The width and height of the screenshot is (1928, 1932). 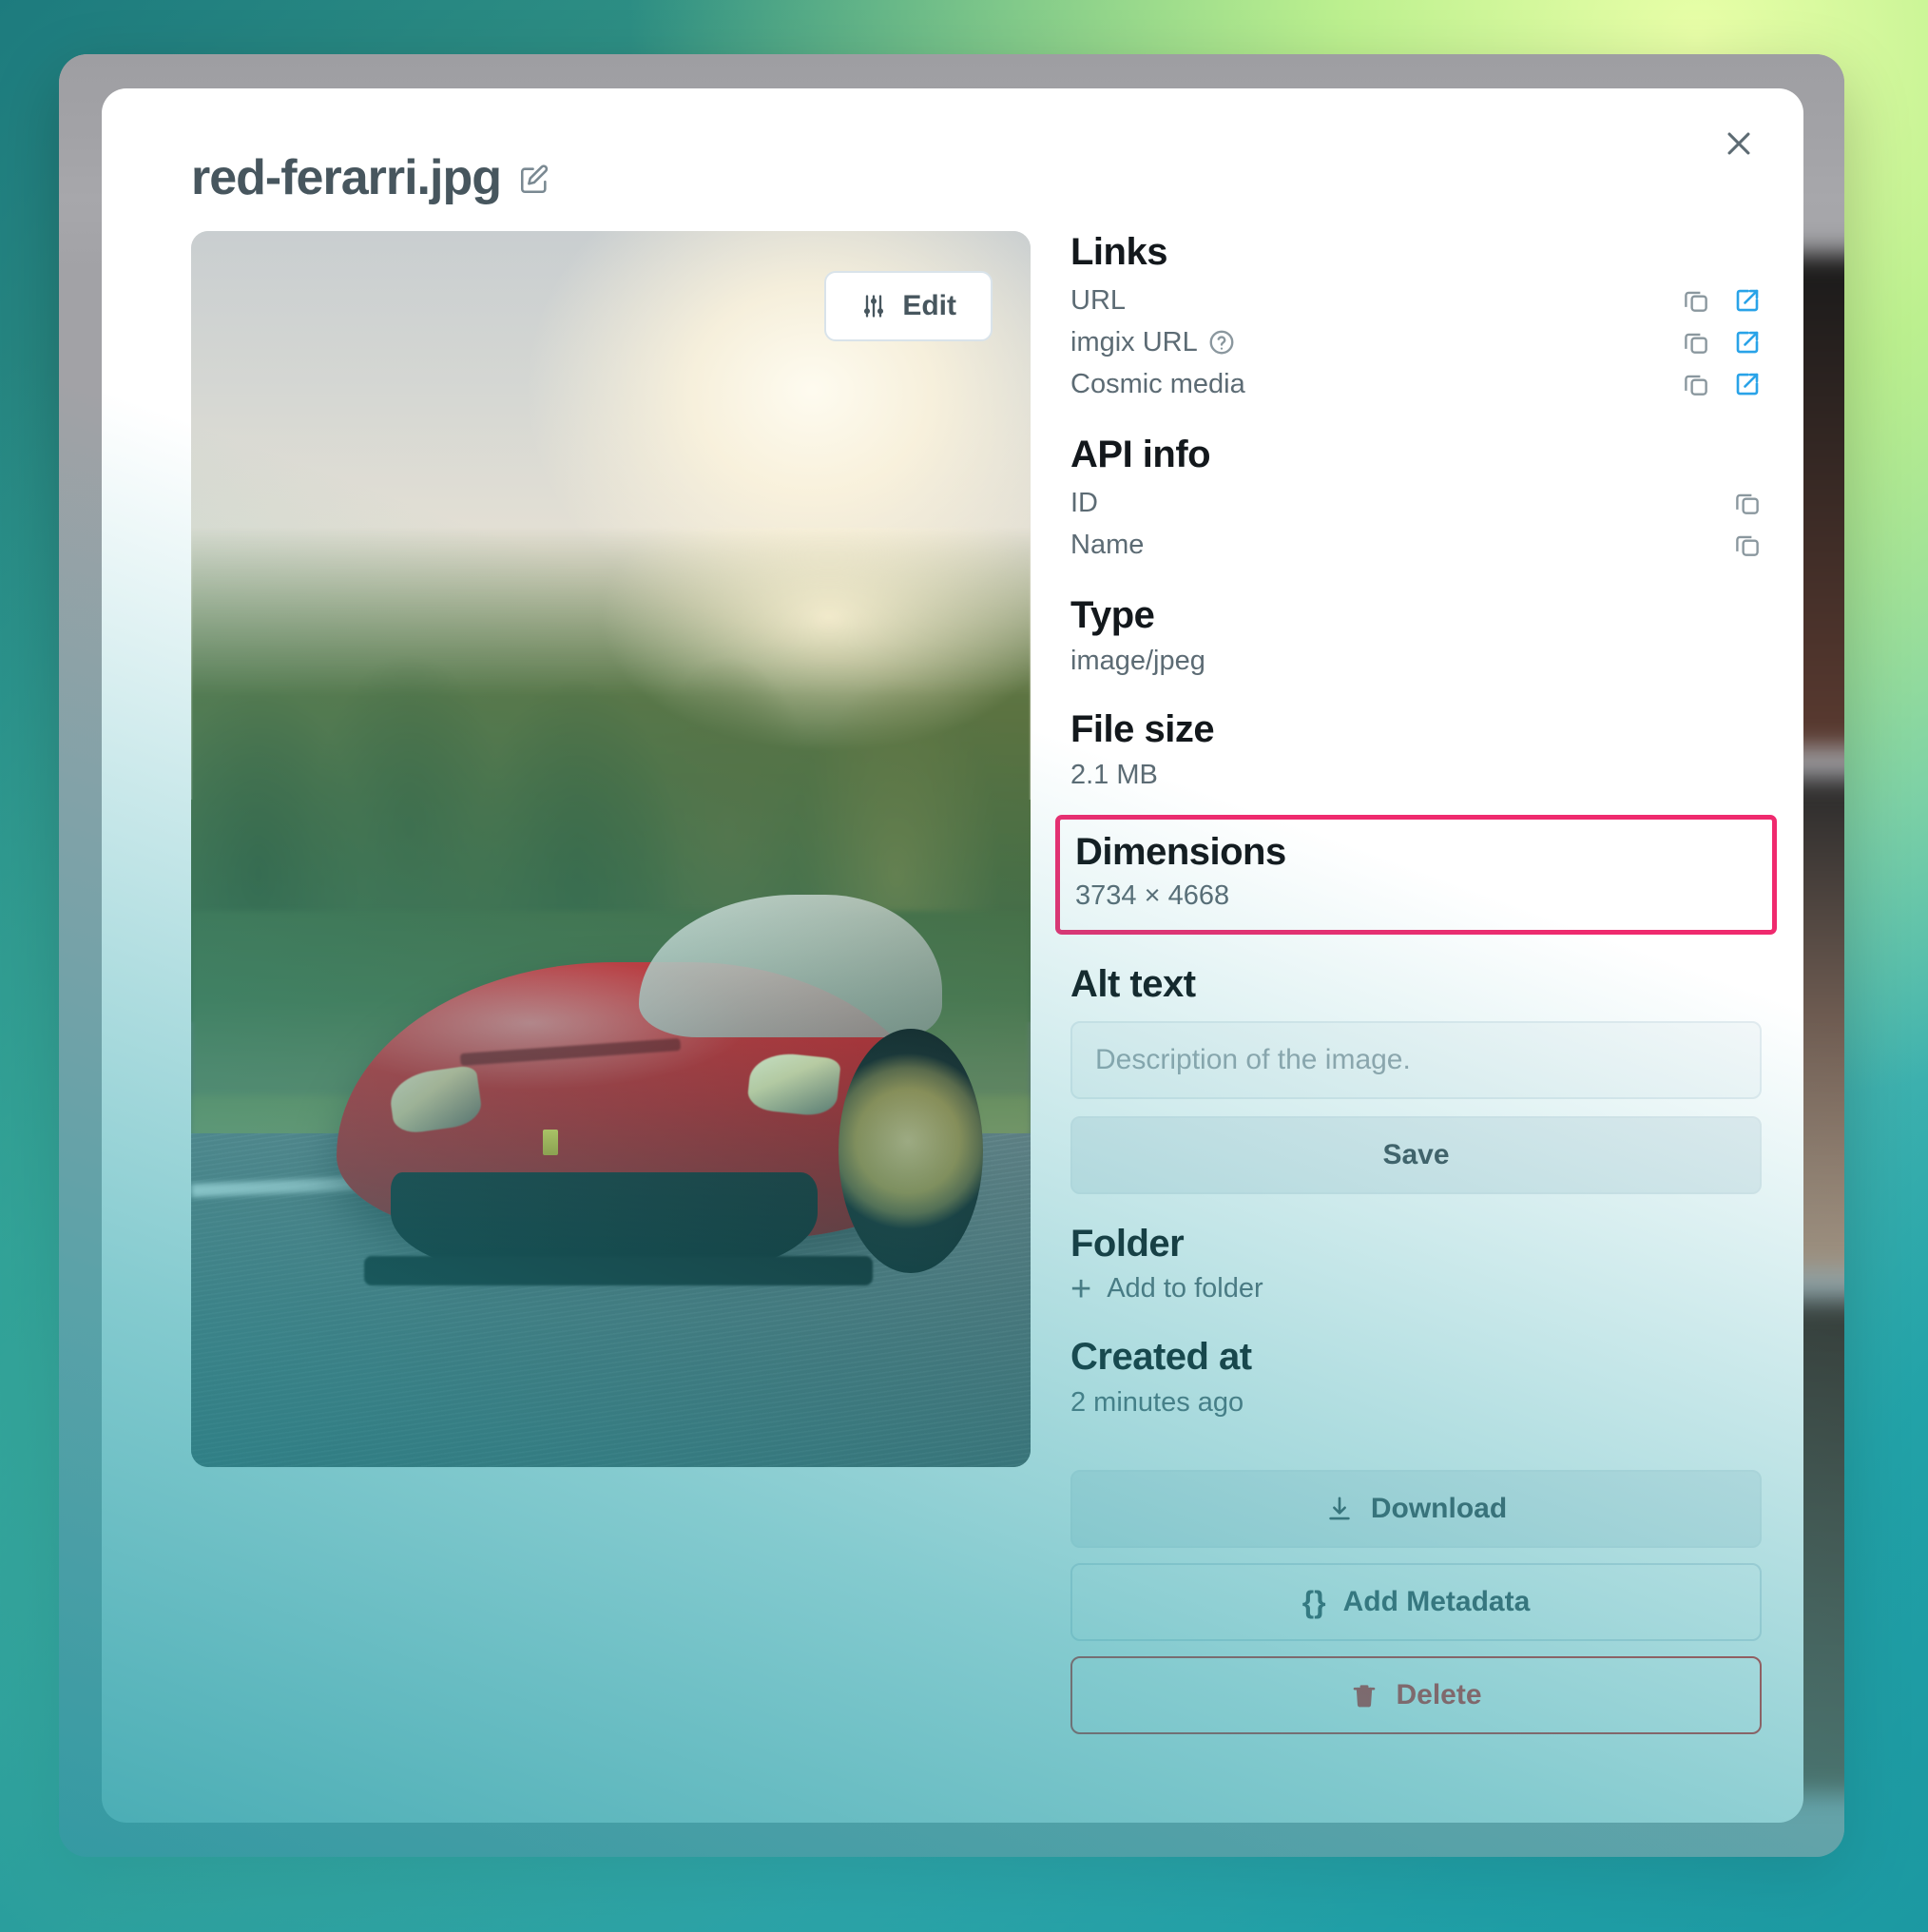 I want to click on save-alt-text-button: Save, so click(x=1416, y=1154).